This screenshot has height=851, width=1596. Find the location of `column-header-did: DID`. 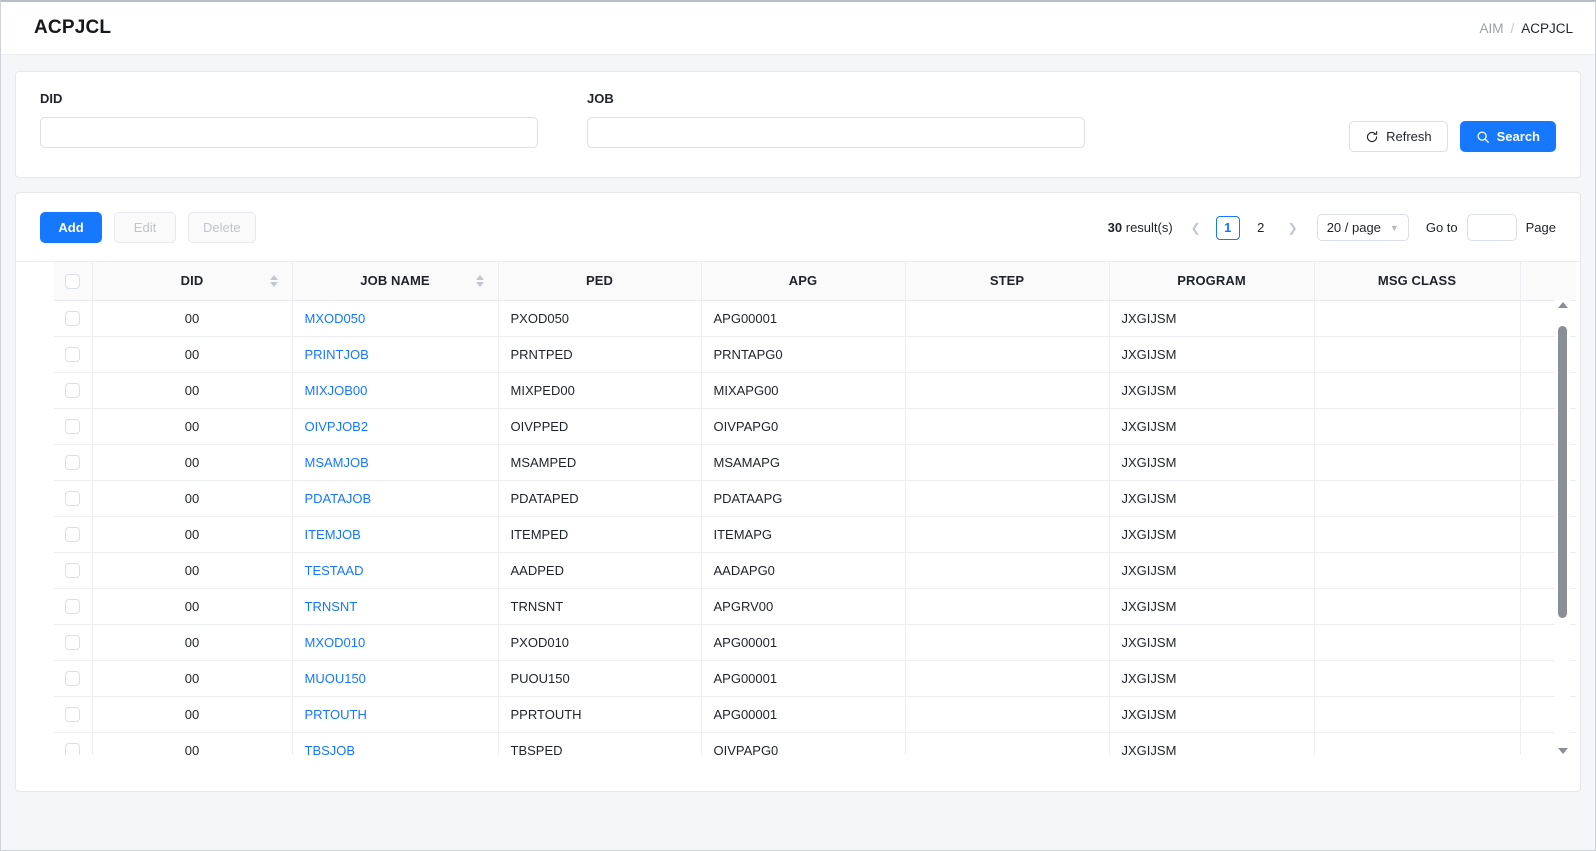

column-header-did: DID is located at coordinates (192, 281).